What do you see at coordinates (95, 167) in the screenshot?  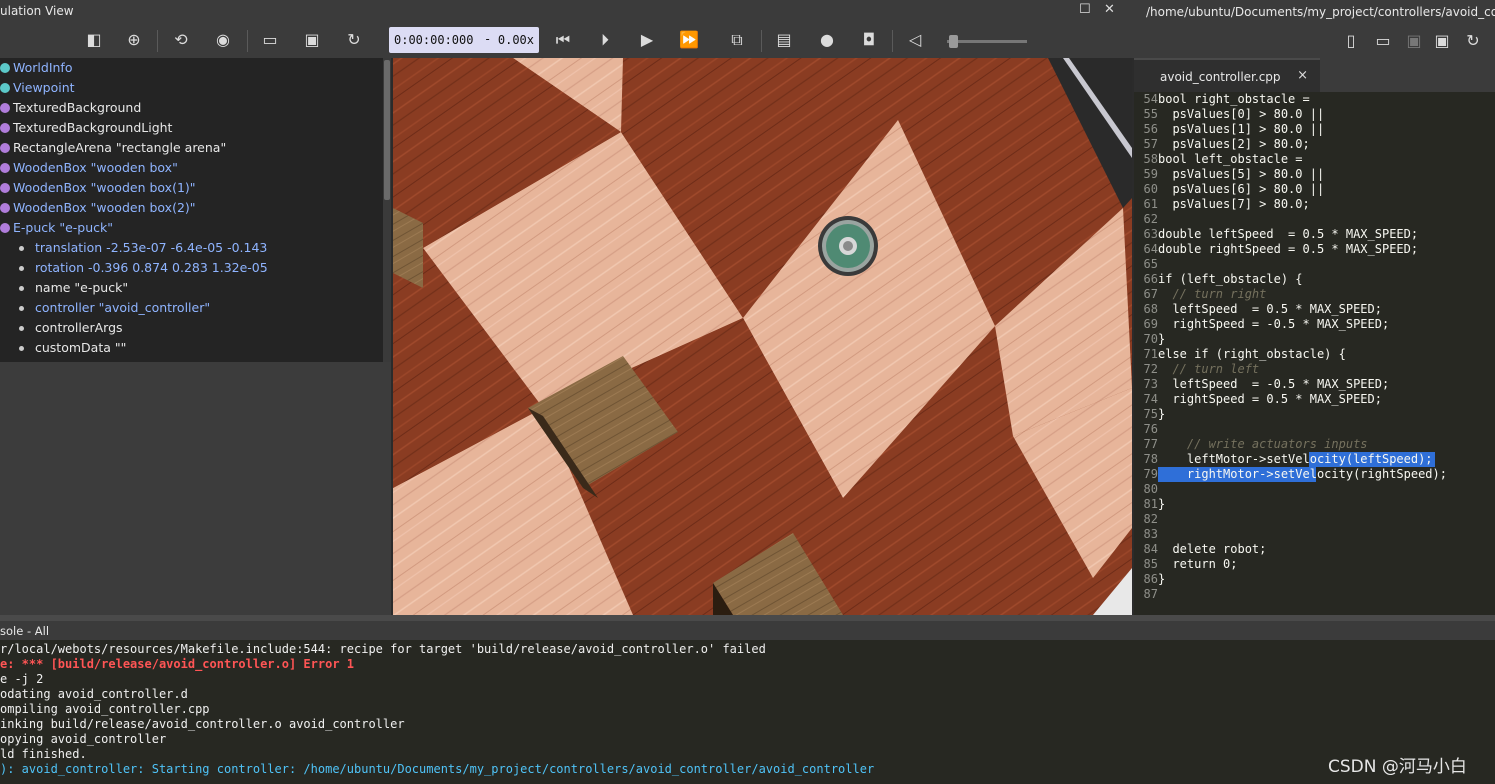 I see `tree-node-label: WoodenBox "wooden box"` at bounding box center [95, 167].